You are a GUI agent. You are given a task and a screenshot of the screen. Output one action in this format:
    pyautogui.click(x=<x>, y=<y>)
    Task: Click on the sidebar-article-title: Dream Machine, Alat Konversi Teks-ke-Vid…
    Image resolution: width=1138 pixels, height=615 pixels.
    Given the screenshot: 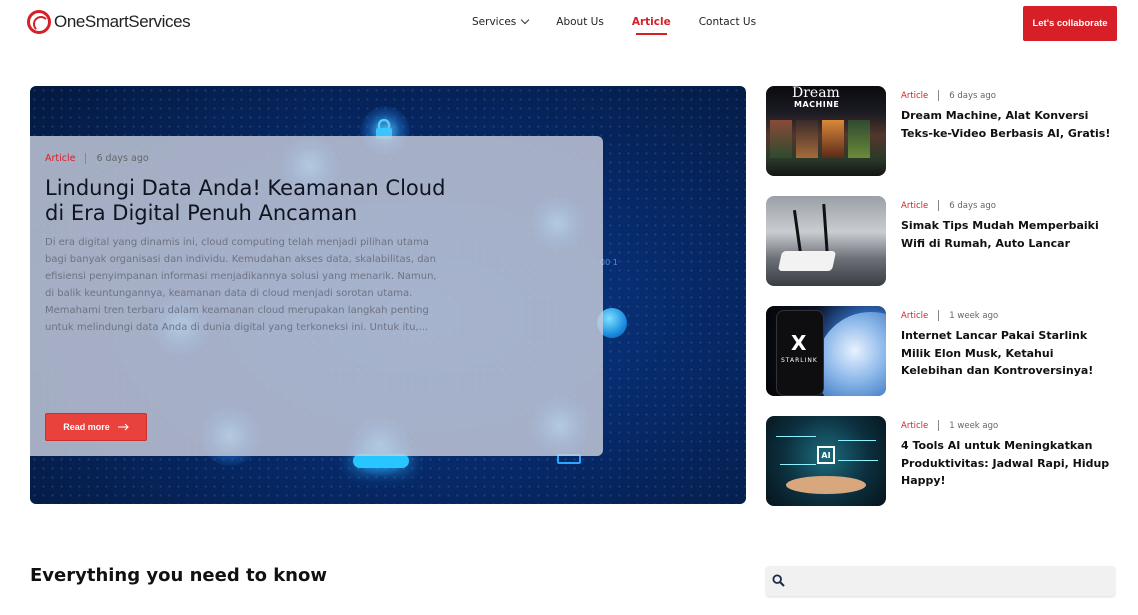 What is the action you would take?
    pyautogui.click(x=1008, y=124)
    